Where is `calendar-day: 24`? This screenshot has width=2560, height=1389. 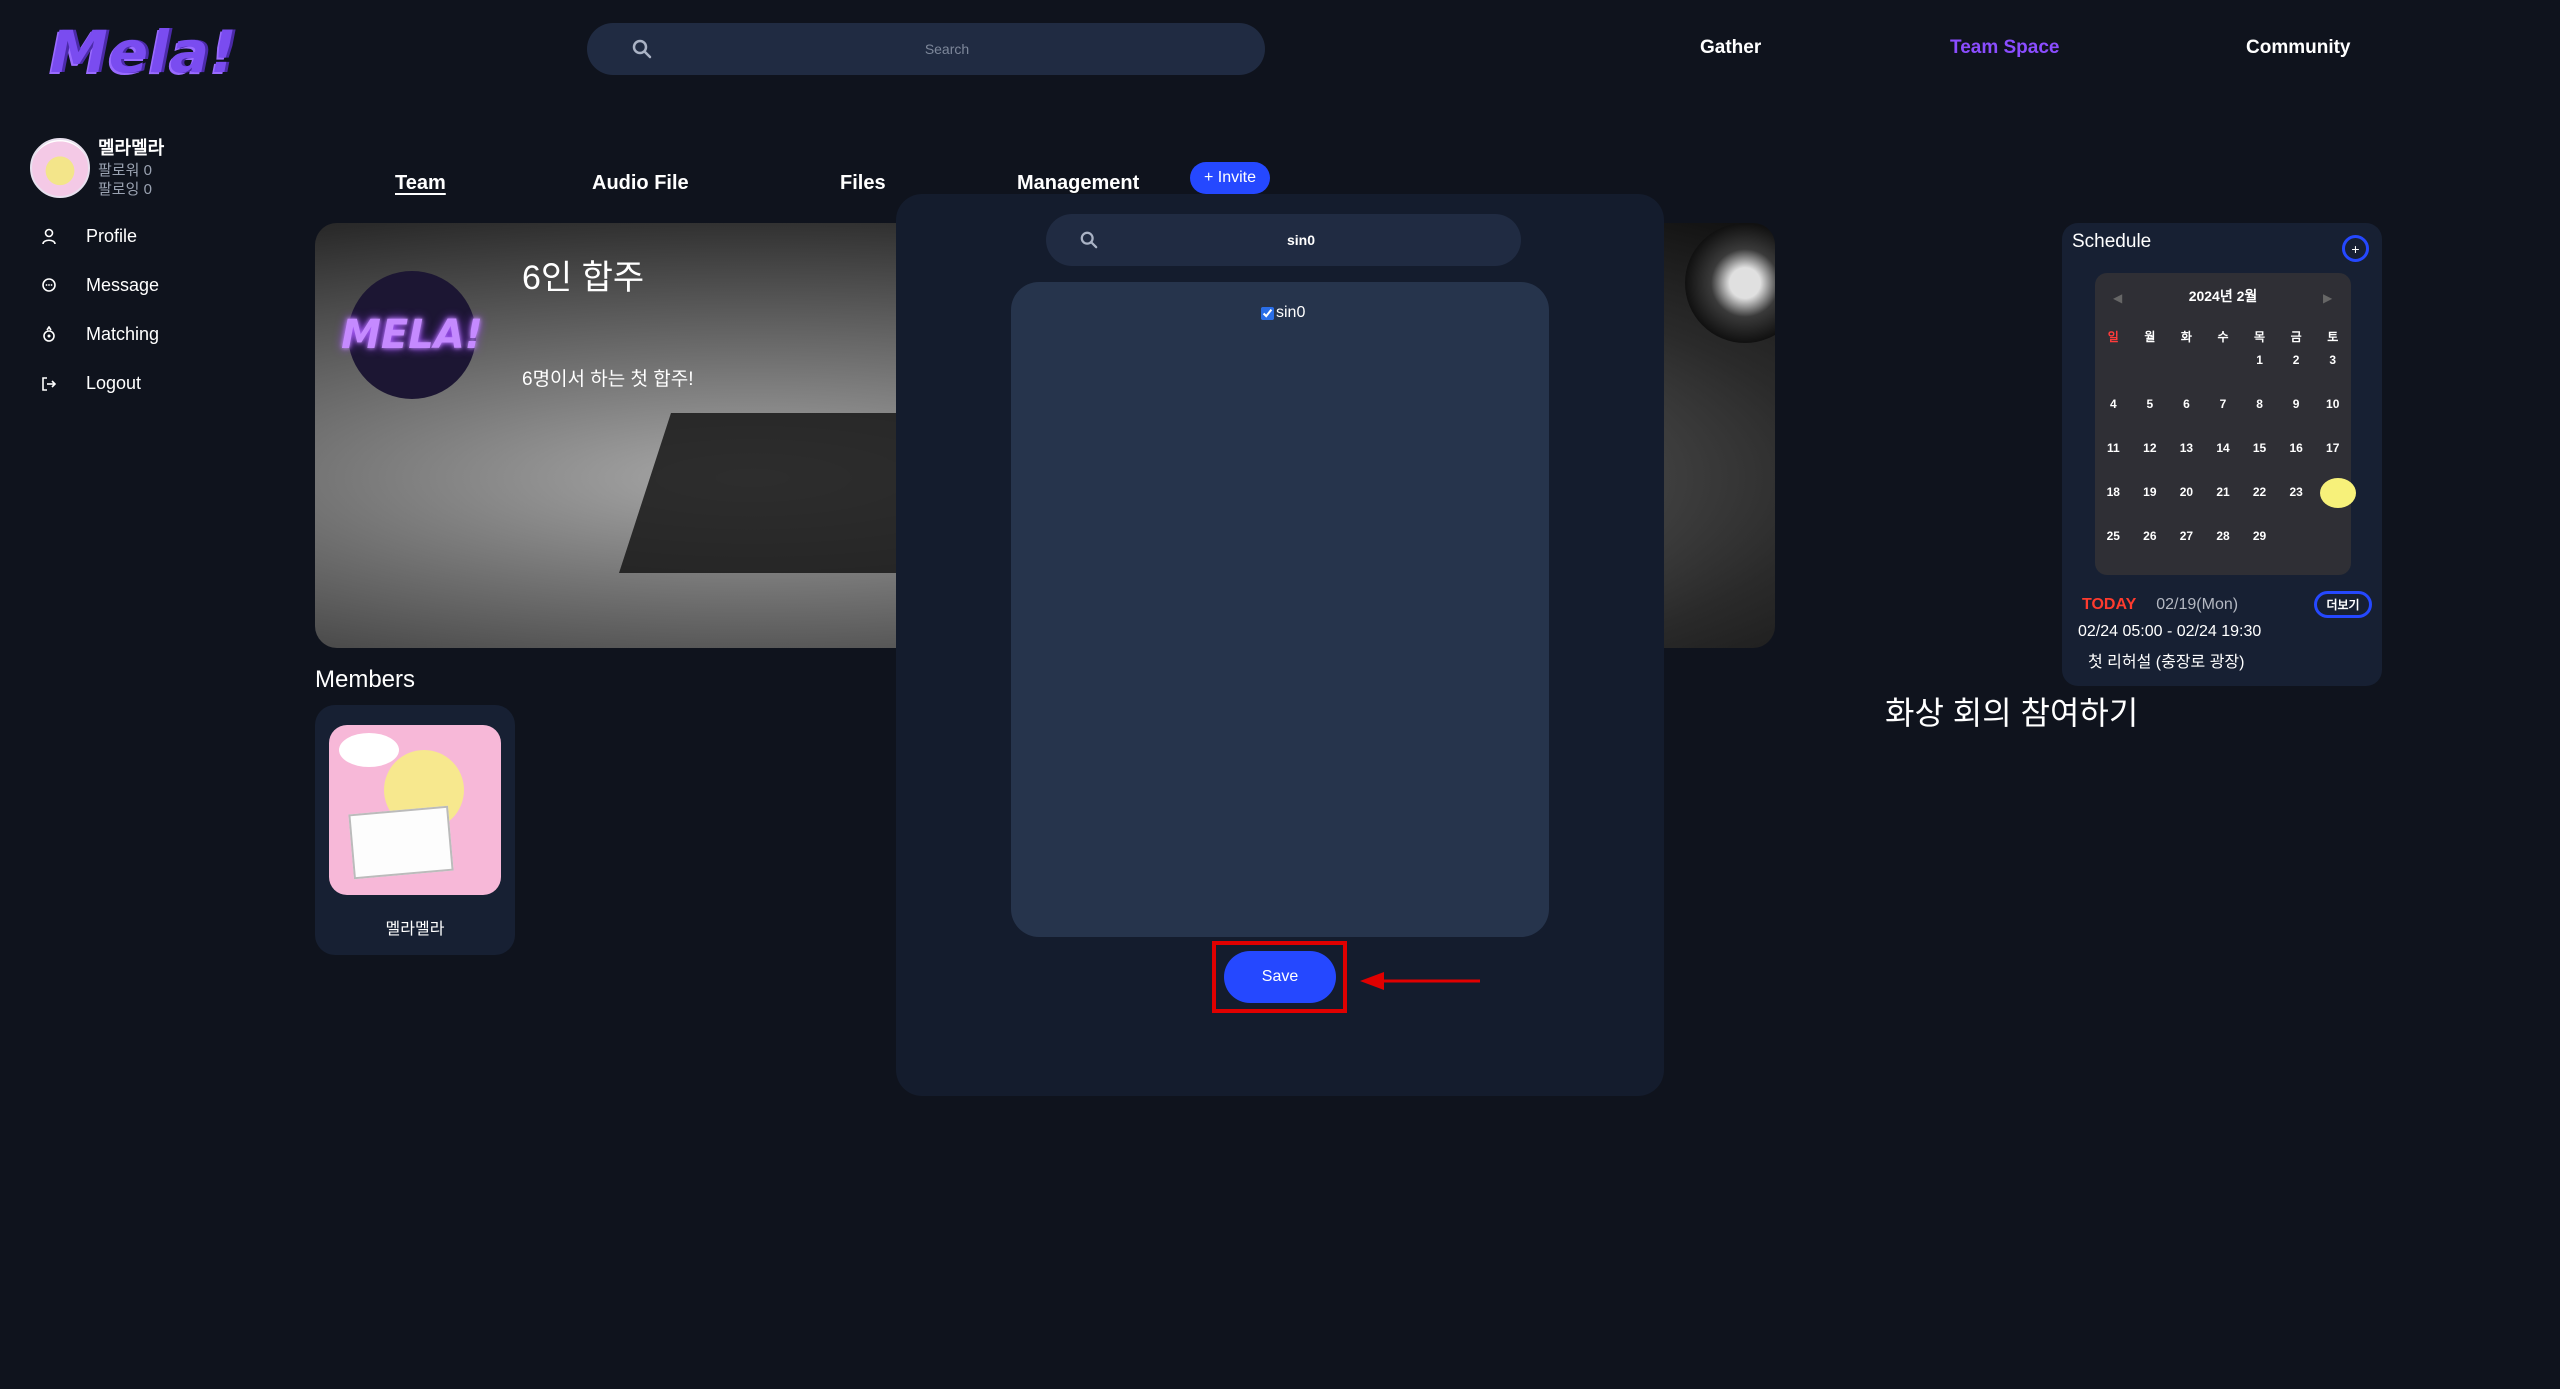
calendar-day: 24 is located at coordinates (2335, 502).